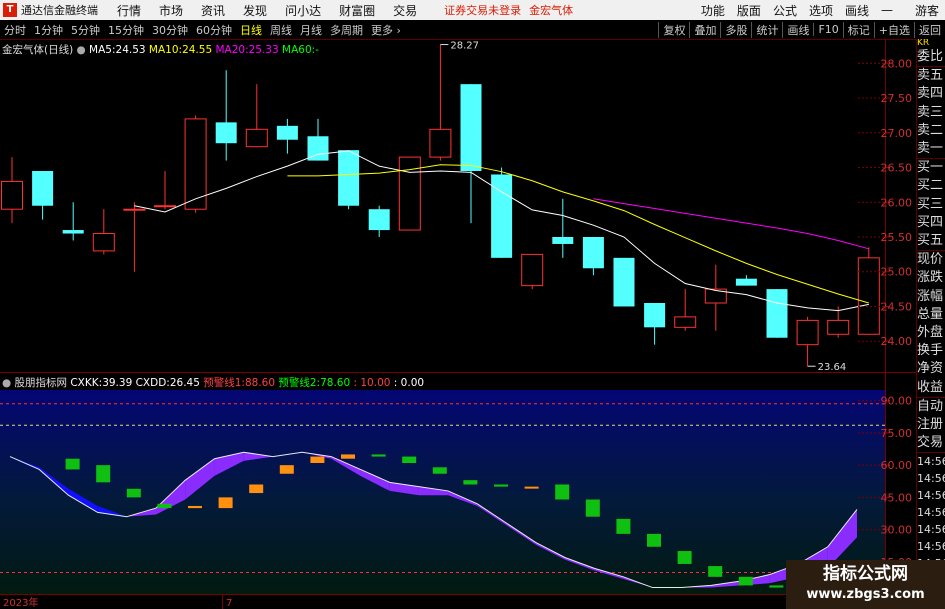 The height and width of the screenshot is (609, 945). I want to click on watermark-title: 指标公式网, so click(865, 574).